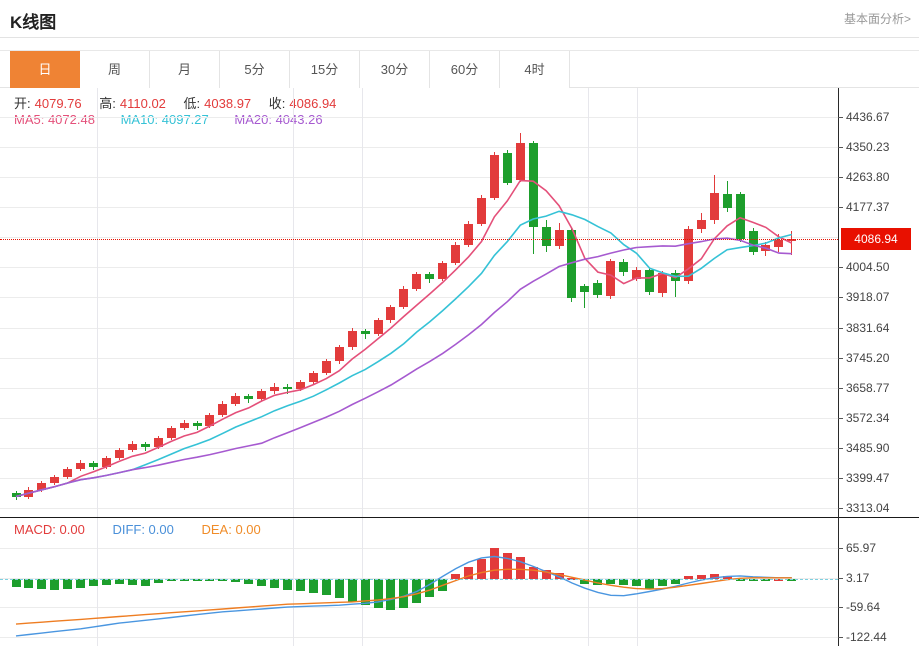 This screenshot has height=646, width=919. Describe the element at coordinates (868, 477) in the screenshot. I see `price-tick-label: 3399.47` at that location.